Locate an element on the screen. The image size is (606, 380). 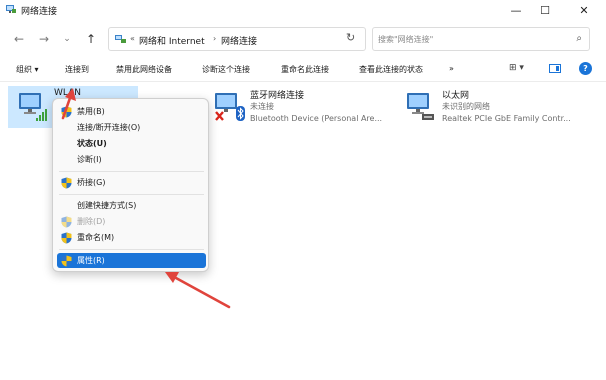
navigation-bar: ← → ⌄ ↑ « 网络和 Internet › 网络连接 ⌄ ↻ ⌕ is located at coordinates (303, 39).